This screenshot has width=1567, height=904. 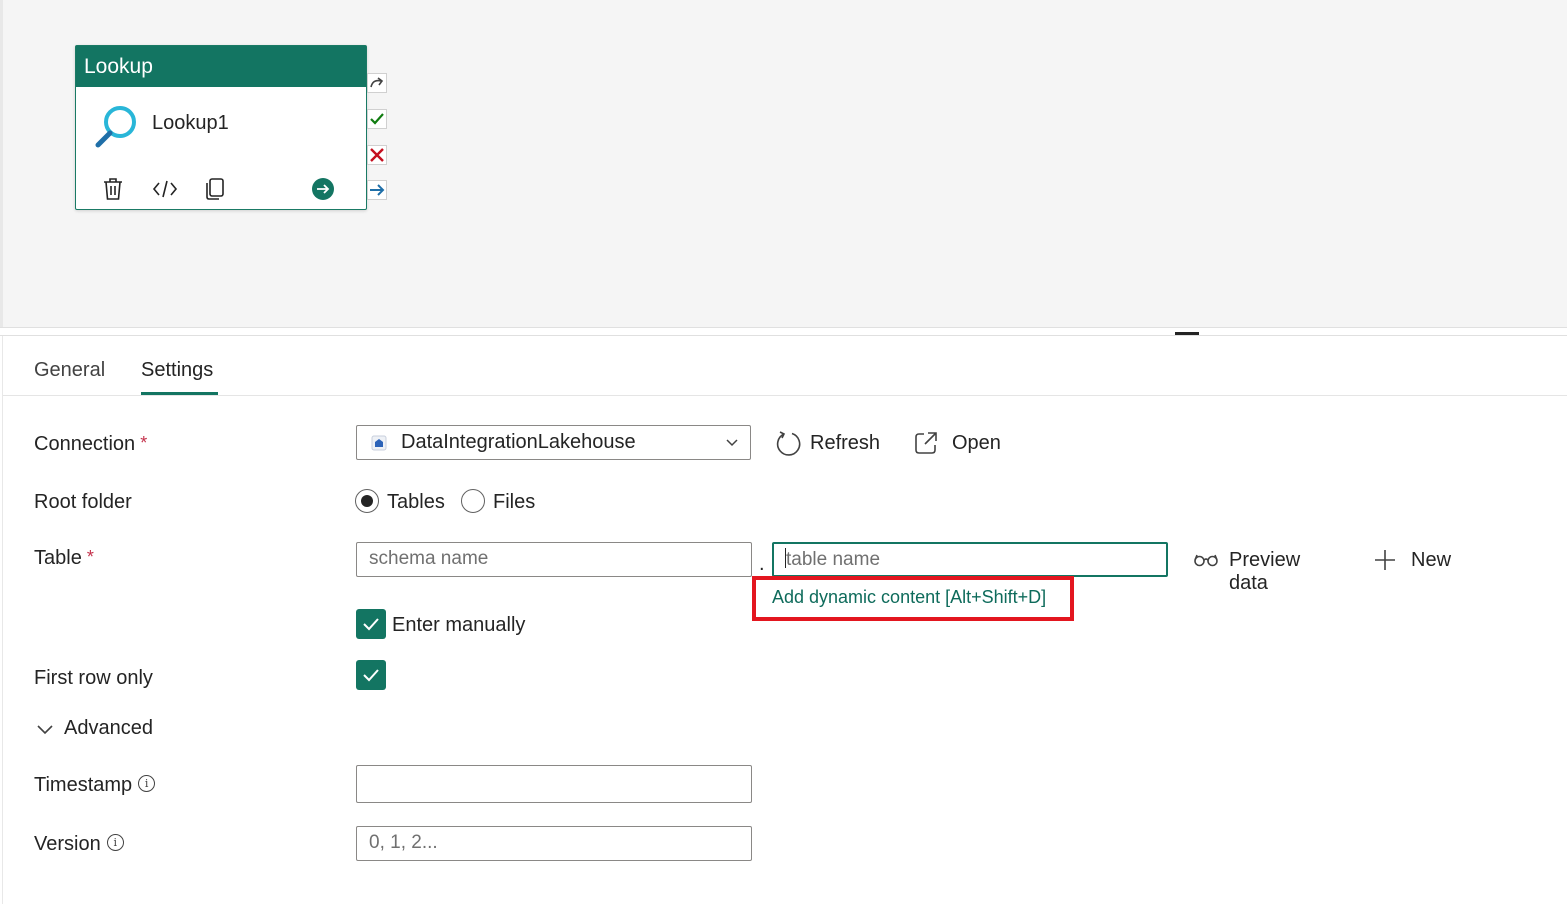 What do you see at coordinates (377, 190) in the screenshot?
I see `completion-arrow-icon` at bounding box center [377, 190].